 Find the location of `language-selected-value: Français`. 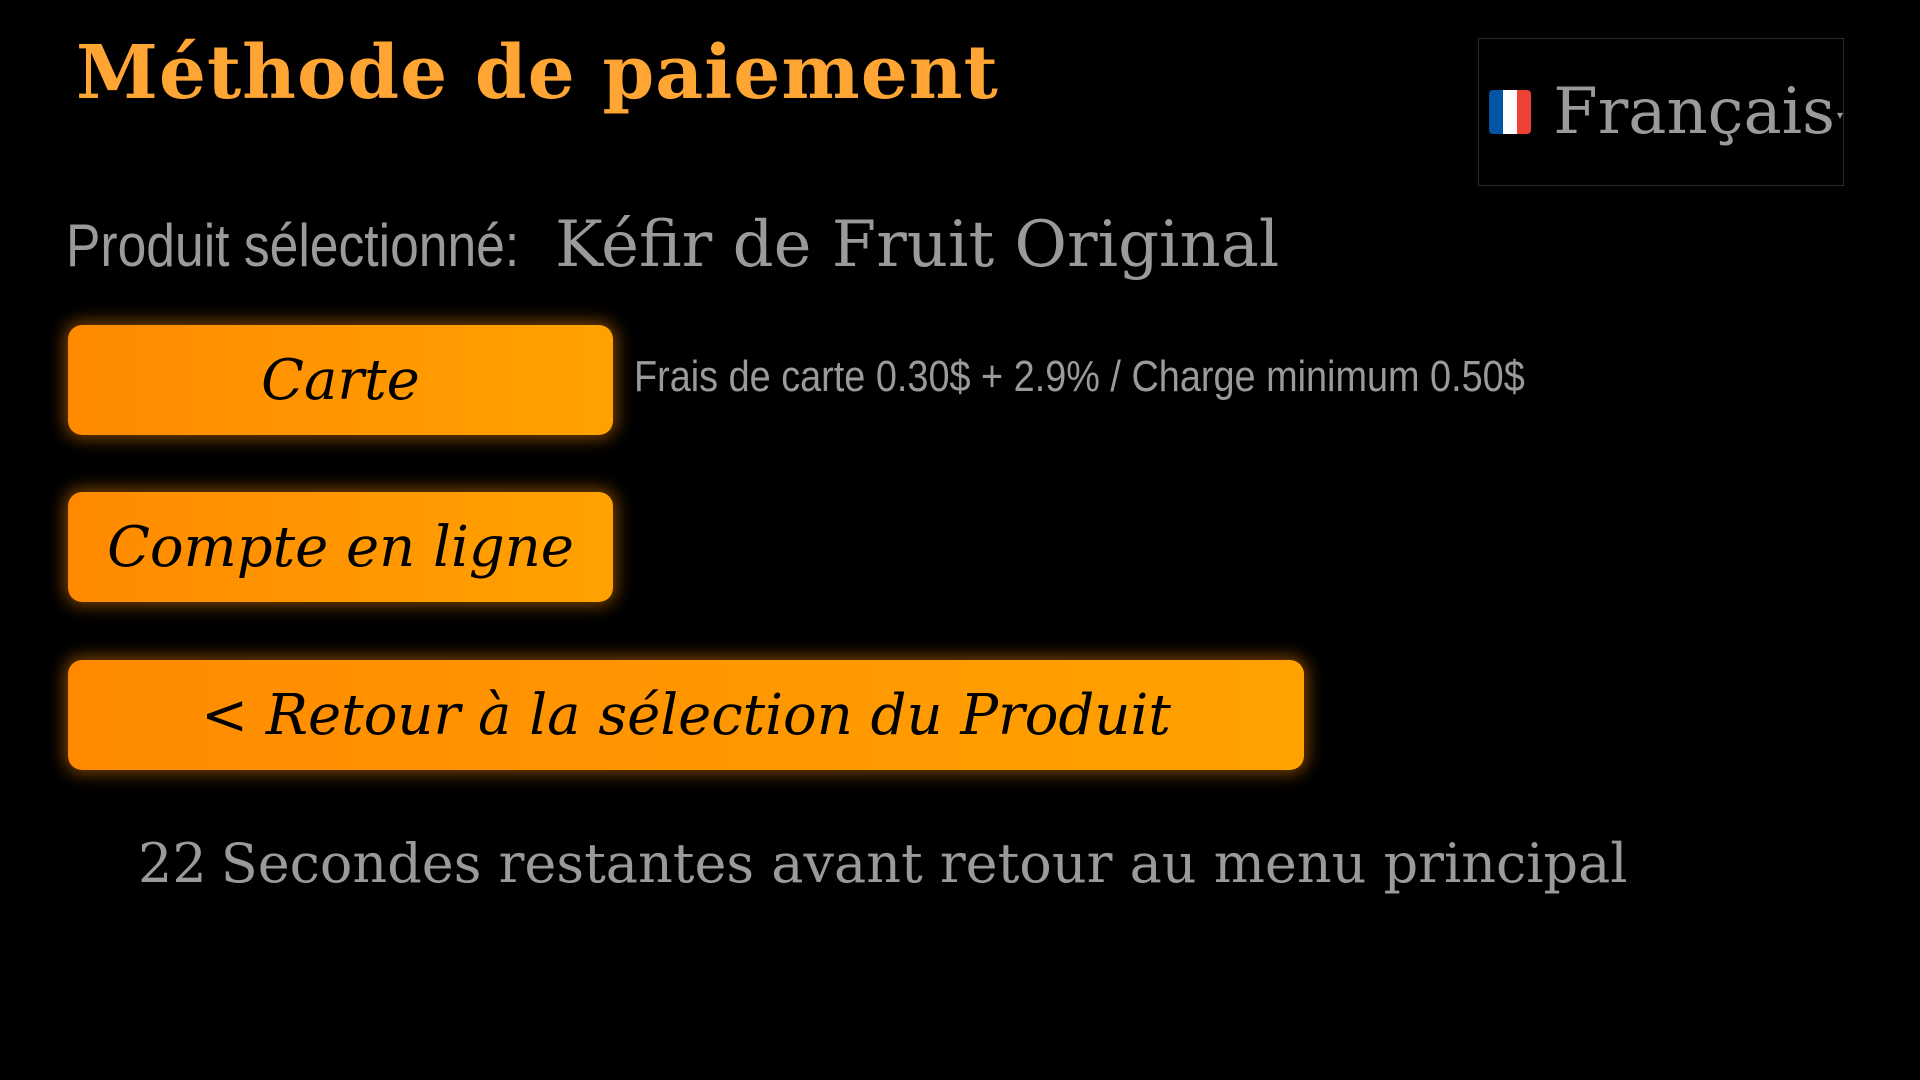

language-selected-value: Français is located at coordinates (1694, 112).